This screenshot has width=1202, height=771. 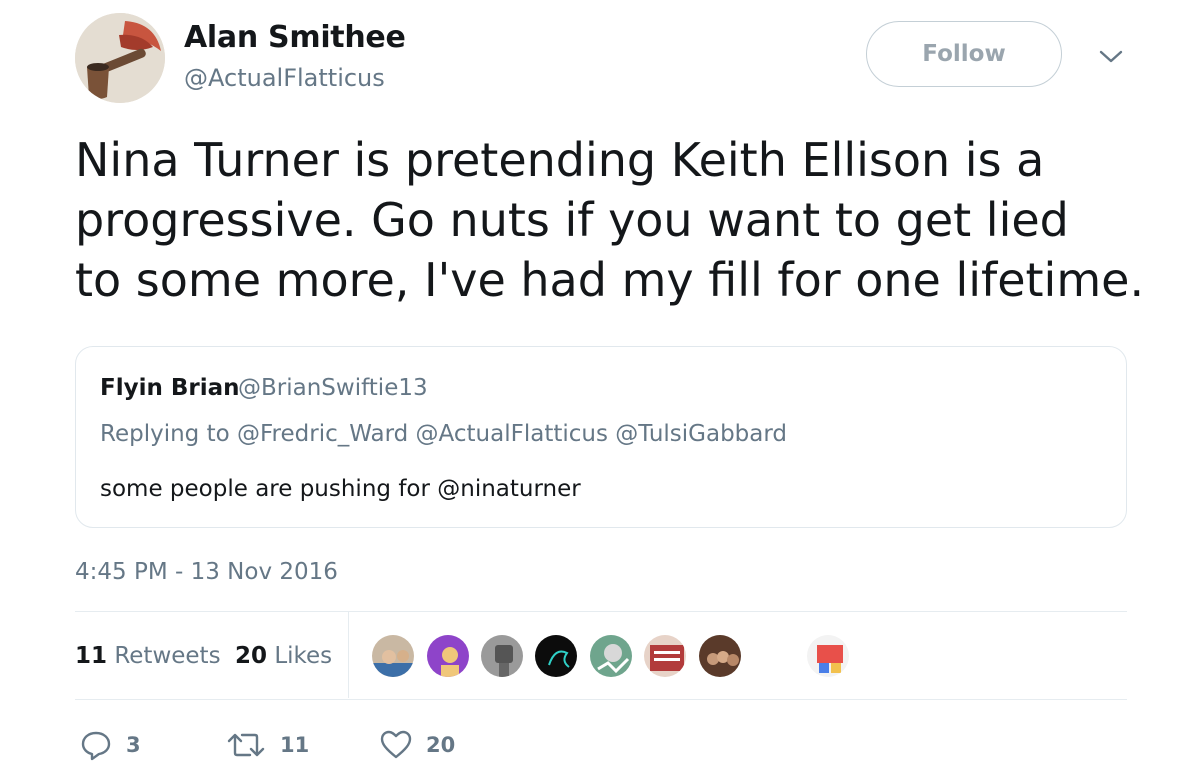 I want to click on author-handle: @ActualFlatticus, so click(x=284, y=78).